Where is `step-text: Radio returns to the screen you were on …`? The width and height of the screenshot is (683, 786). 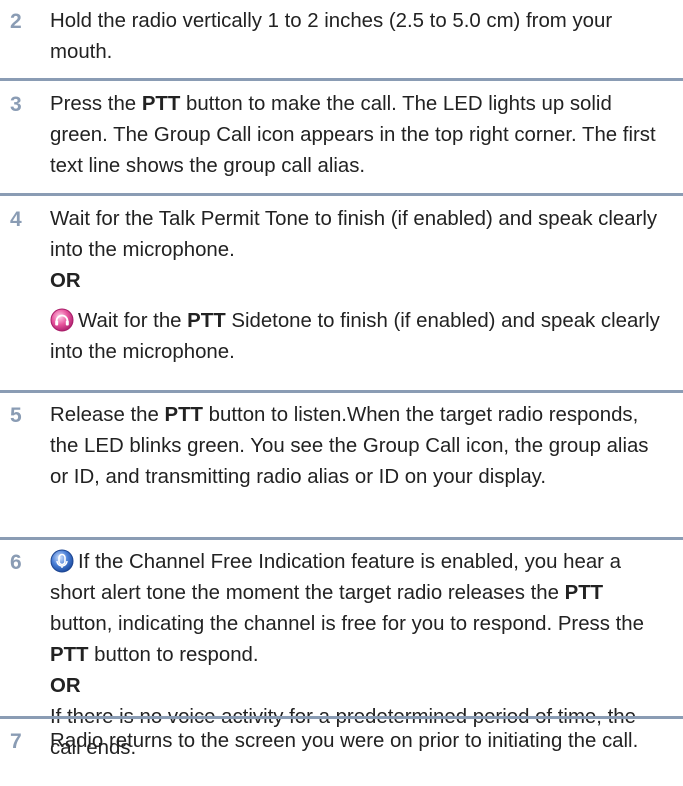 step-text: Radio returns to the screen you were on … is located at coordinates (355, 741).